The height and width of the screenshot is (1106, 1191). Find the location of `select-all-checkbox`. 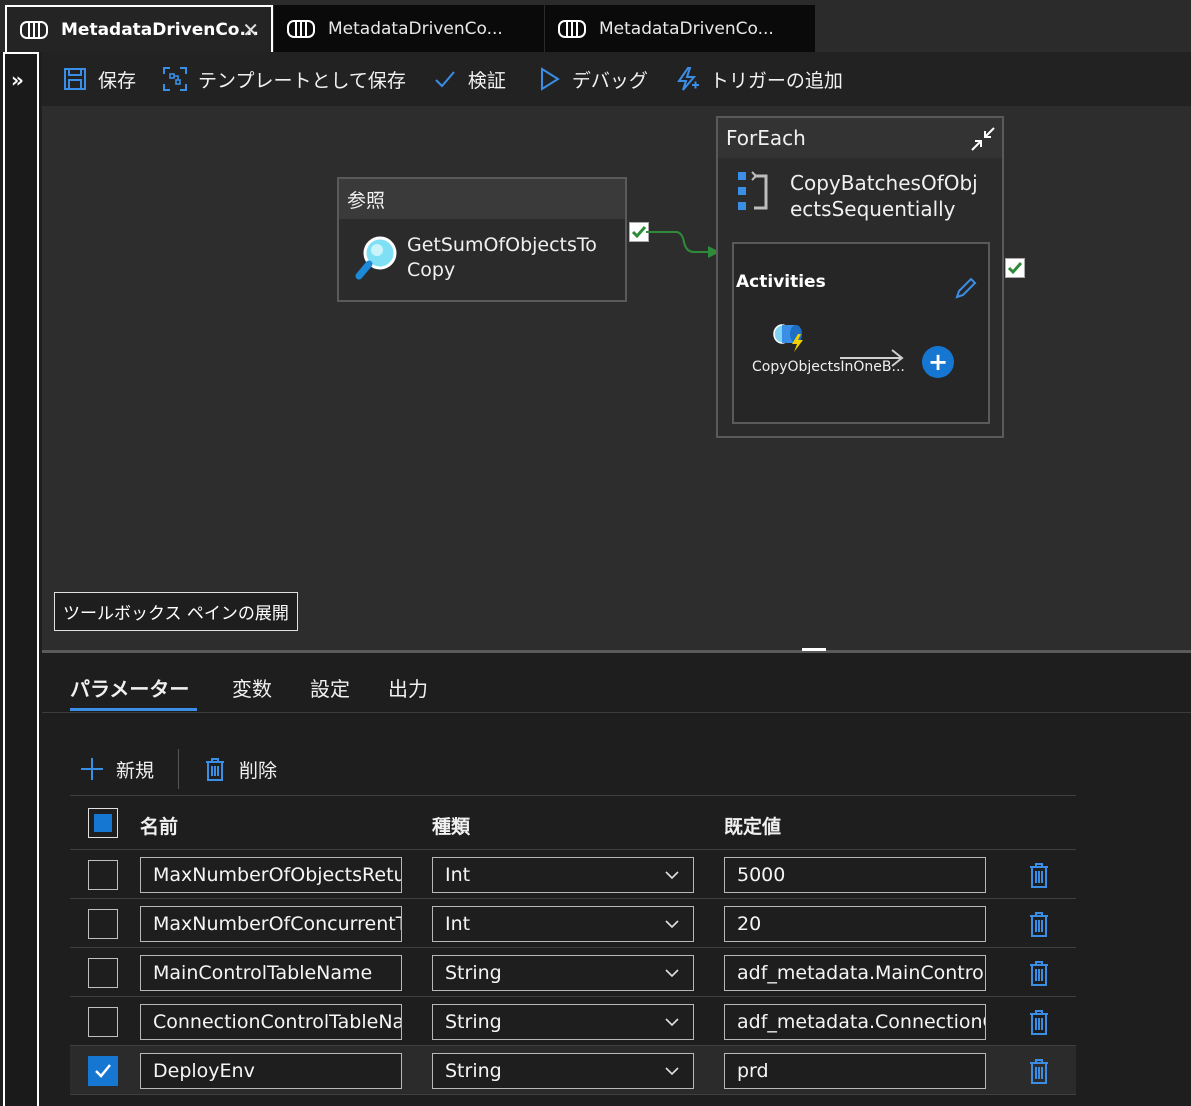

select-all-checkbox is located at coordinates (103, 823).